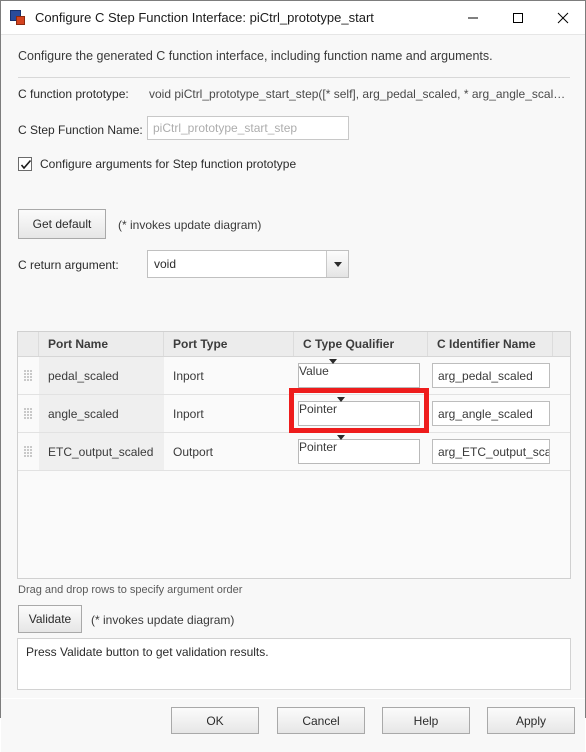 This screenshot has height=752, width=586. What do you see at coordinates (248, 264) in the screenshot?
I see `return-argument-dropdown: void` at bounding box center [248, 264].